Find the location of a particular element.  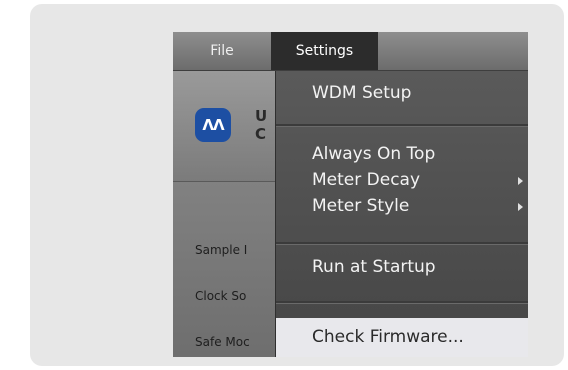

sample-rate-label: Sample I is located at coordinates (221, 250).